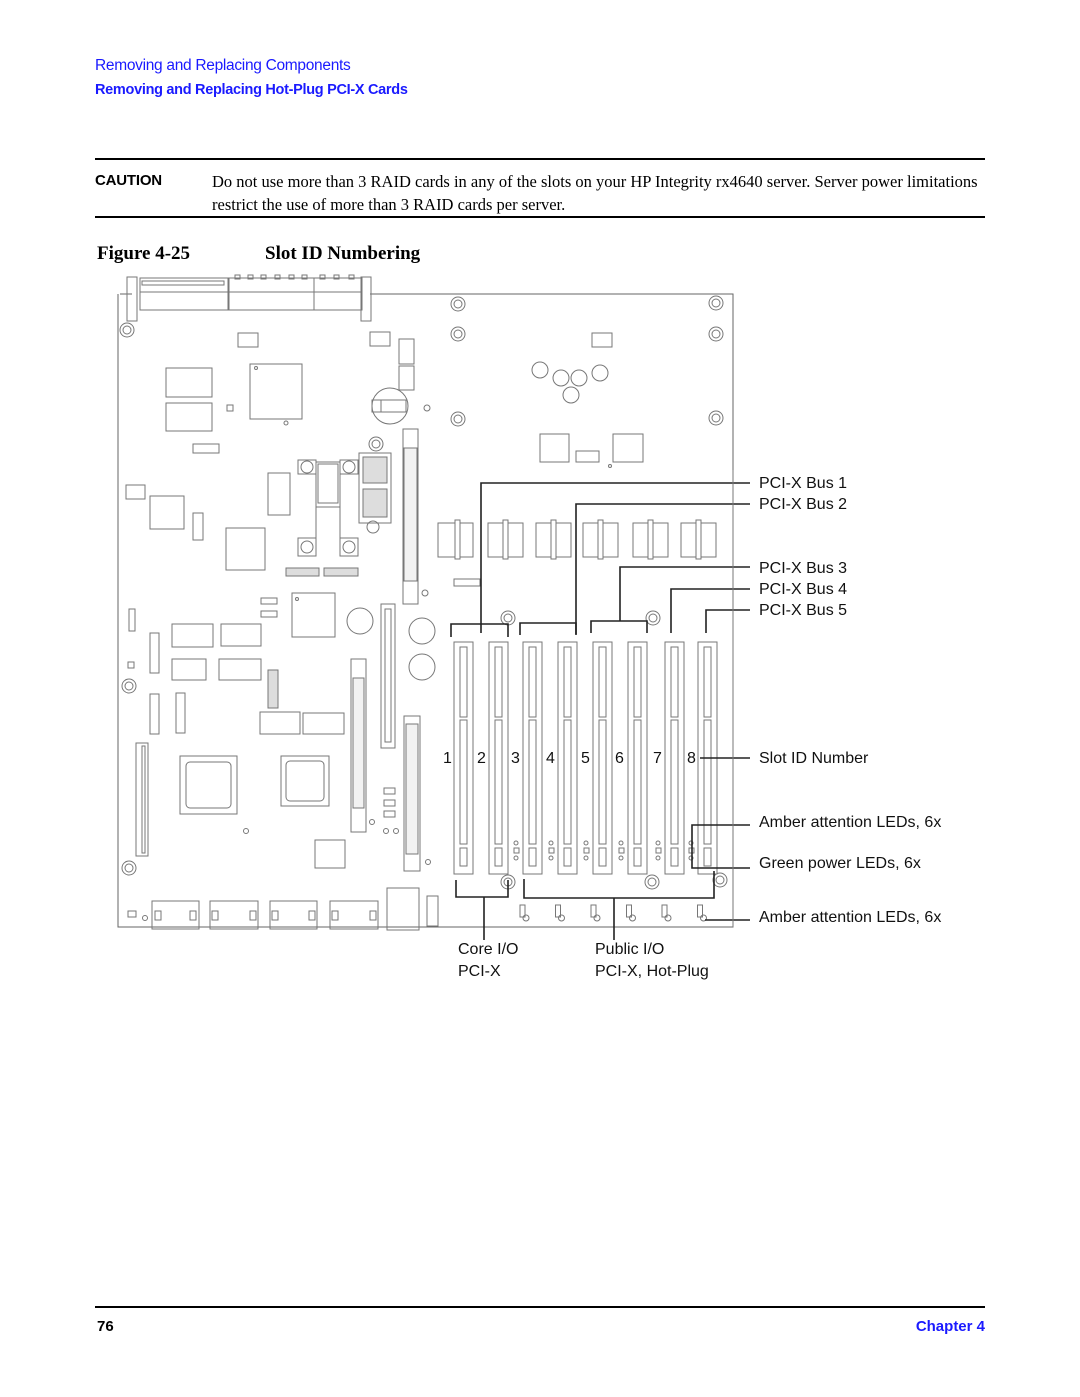 The image size is (1080, 1397). Describe the element at coordinates (585, 758) in the screenshot. I see `slot-number-5: 5` at that location.